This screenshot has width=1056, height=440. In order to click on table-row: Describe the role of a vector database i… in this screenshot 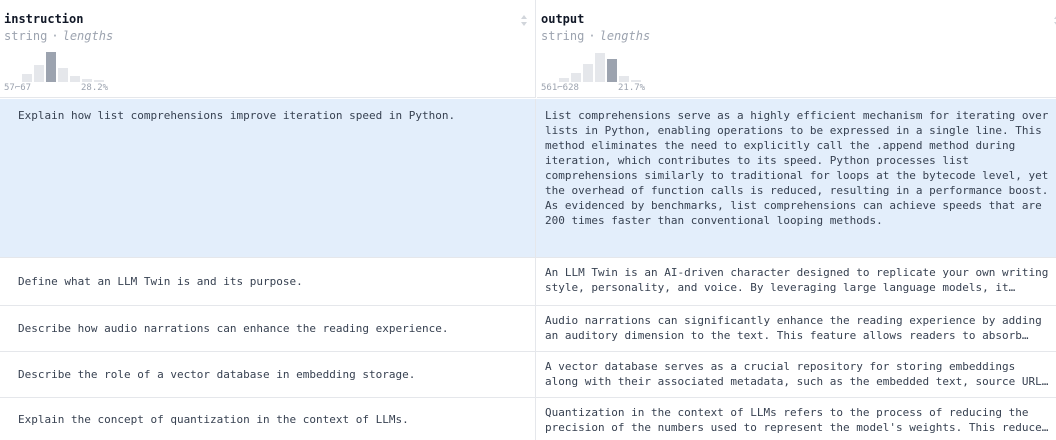, I will do `click(528, 375)`.